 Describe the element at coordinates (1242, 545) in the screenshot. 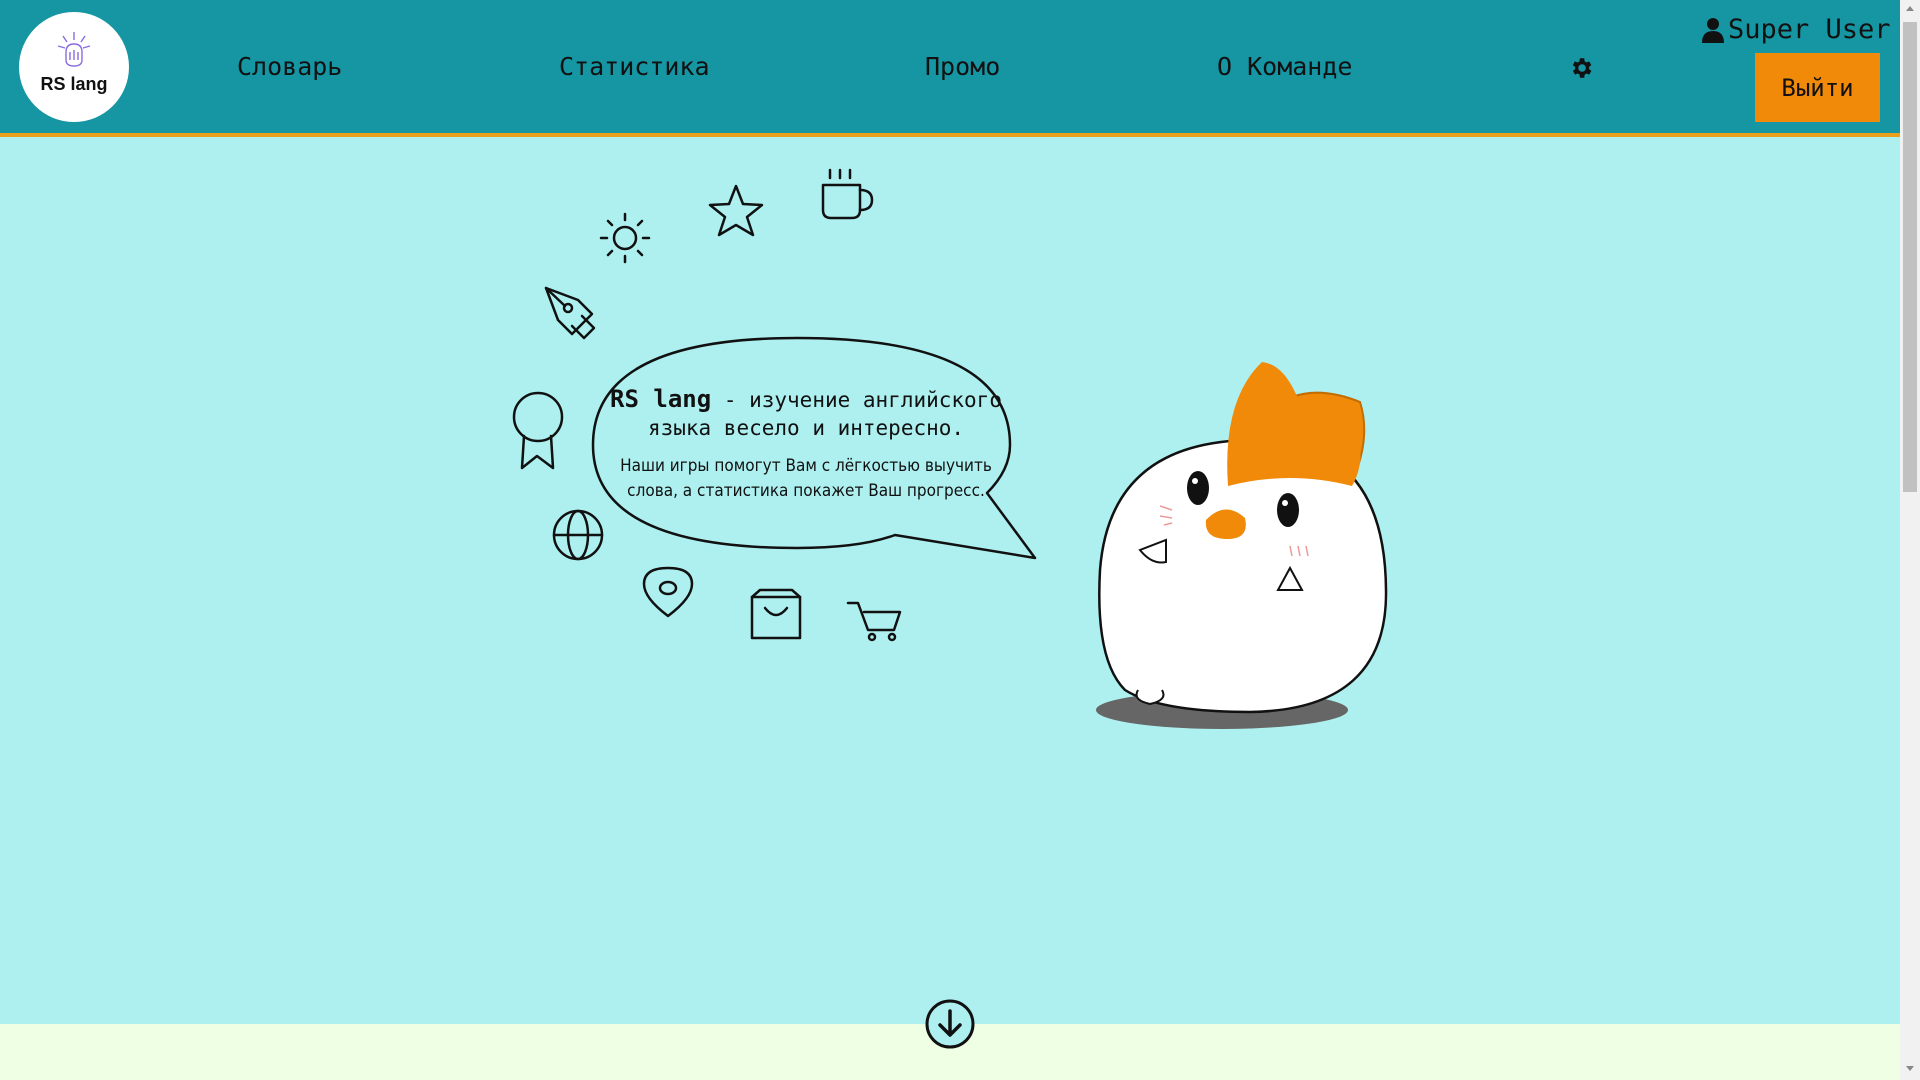

I see `chicken-mascot` at that location.